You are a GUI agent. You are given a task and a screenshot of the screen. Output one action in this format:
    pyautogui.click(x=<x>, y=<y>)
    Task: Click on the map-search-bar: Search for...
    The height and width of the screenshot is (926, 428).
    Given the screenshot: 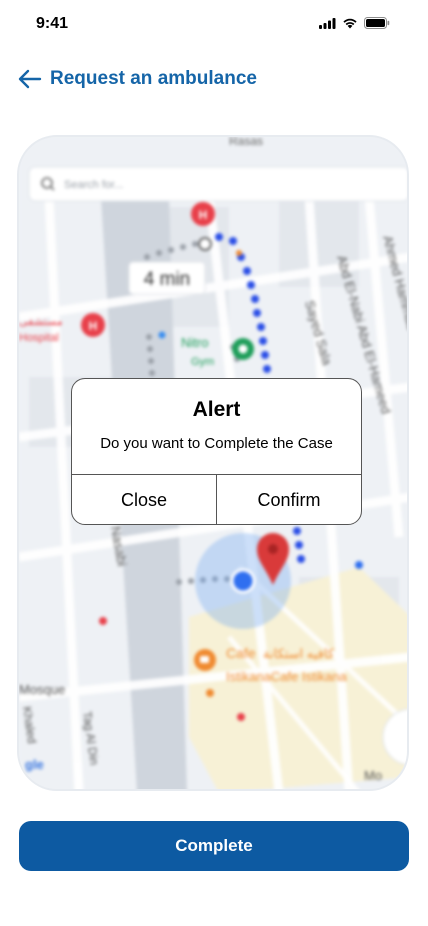 What is the action you would take?
    pyautogui.click(x=218, y=184)
    